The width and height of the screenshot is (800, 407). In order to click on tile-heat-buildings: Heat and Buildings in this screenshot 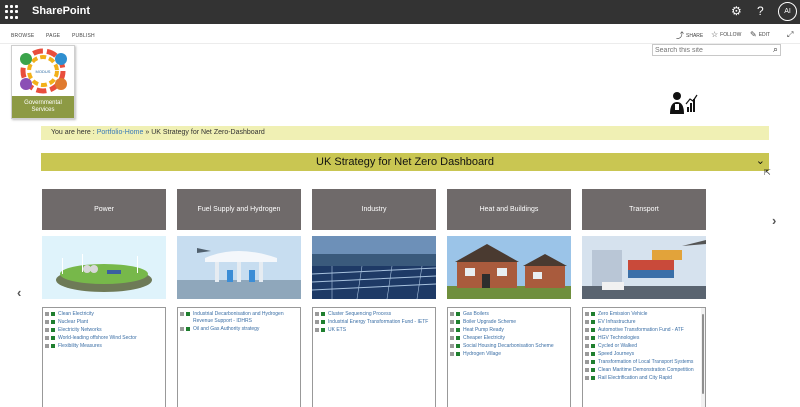, I will do `click(509, 209)`.